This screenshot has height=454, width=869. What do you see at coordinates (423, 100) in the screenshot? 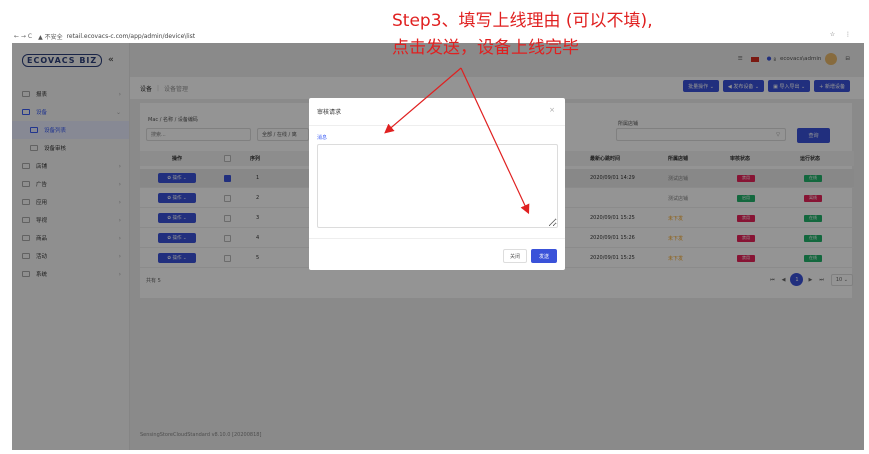
I see `annotation-arrow-to-message` at bounding box center [423, 100].